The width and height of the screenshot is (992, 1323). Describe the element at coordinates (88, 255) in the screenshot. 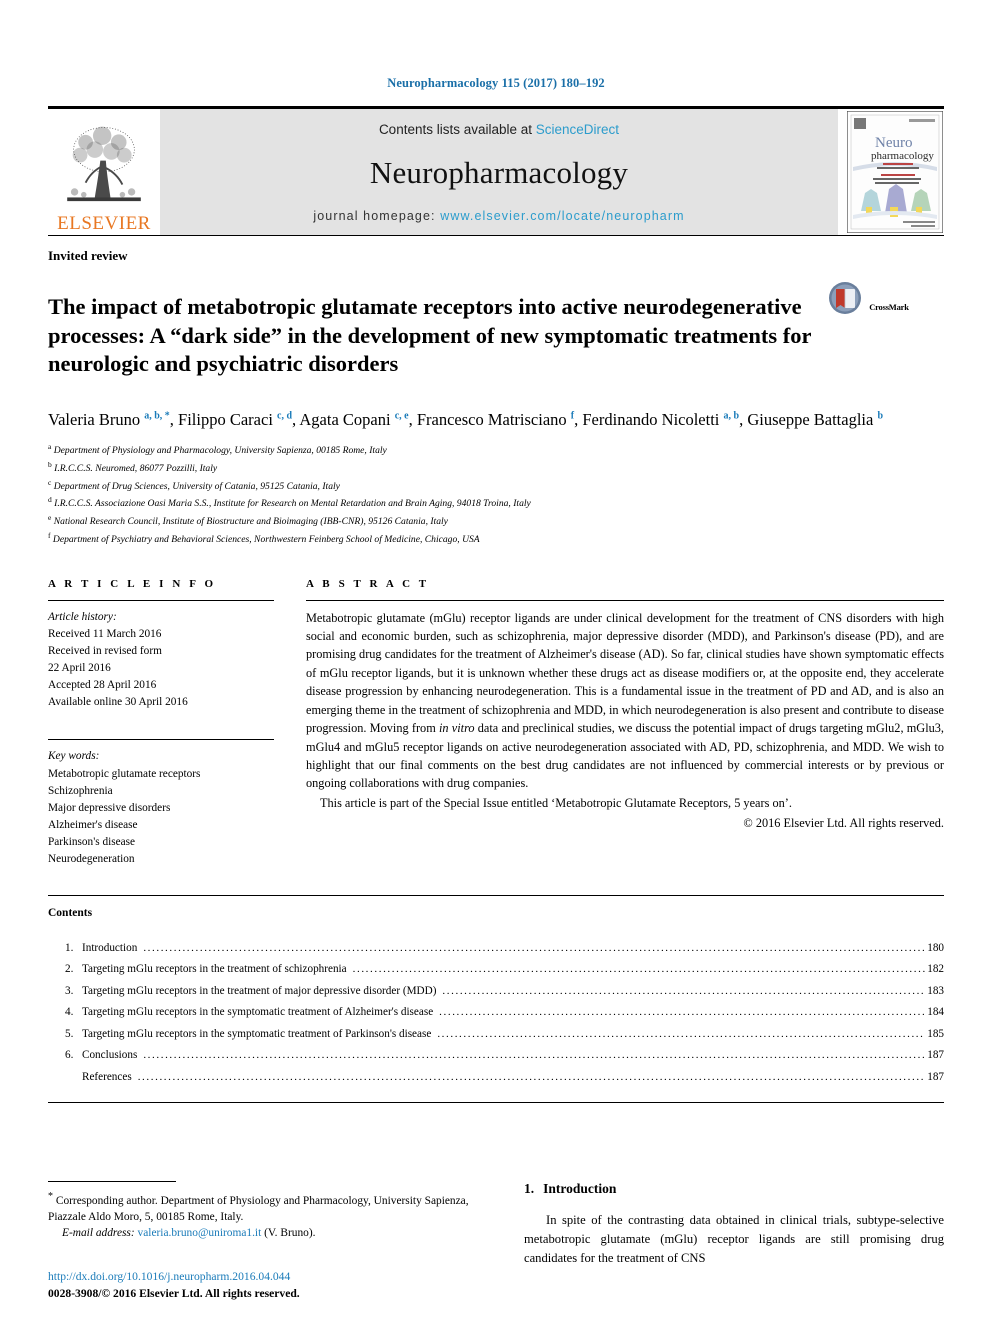

I see `article-type-label: Invited review` at that location.